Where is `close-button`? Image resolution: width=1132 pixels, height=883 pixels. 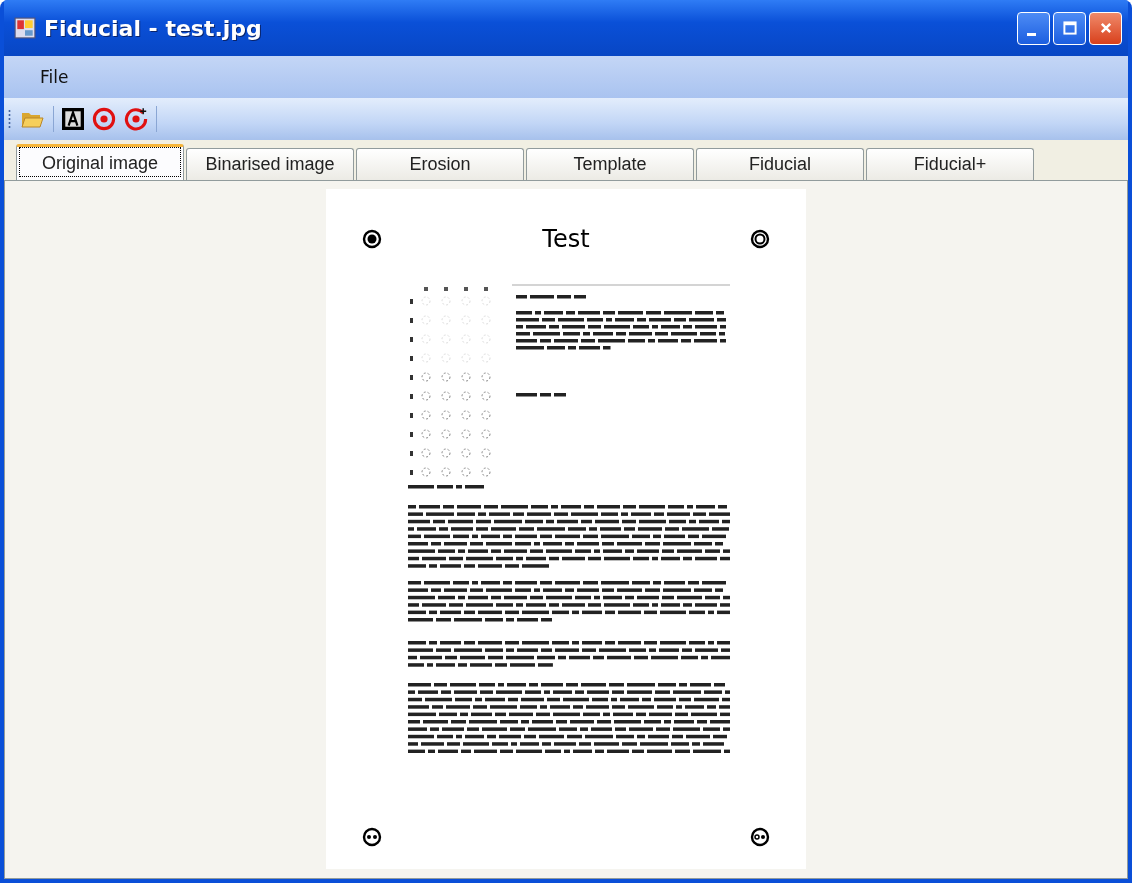 close-button is located at coordinates (1105, 28).